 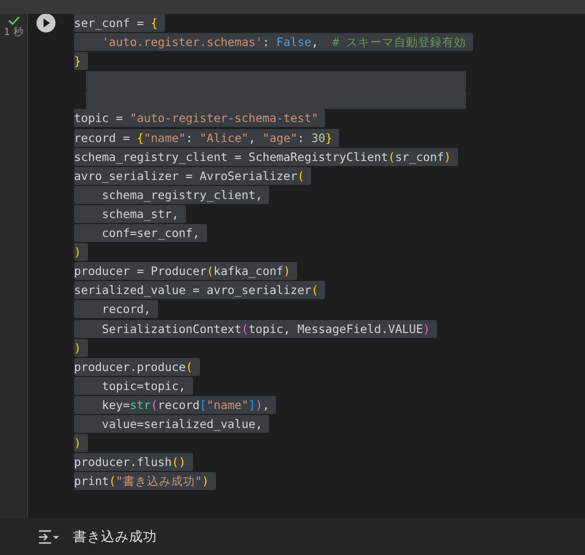 I want to click on output-icon, so click(x=49, y=536).